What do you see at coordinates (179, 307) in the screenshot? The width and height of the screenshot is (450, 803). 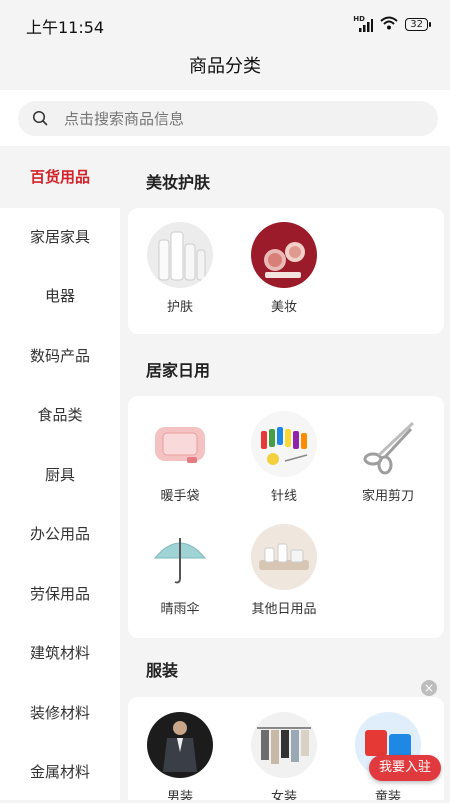 I see `category-label: 护肤` at bounding box center [179, 307].